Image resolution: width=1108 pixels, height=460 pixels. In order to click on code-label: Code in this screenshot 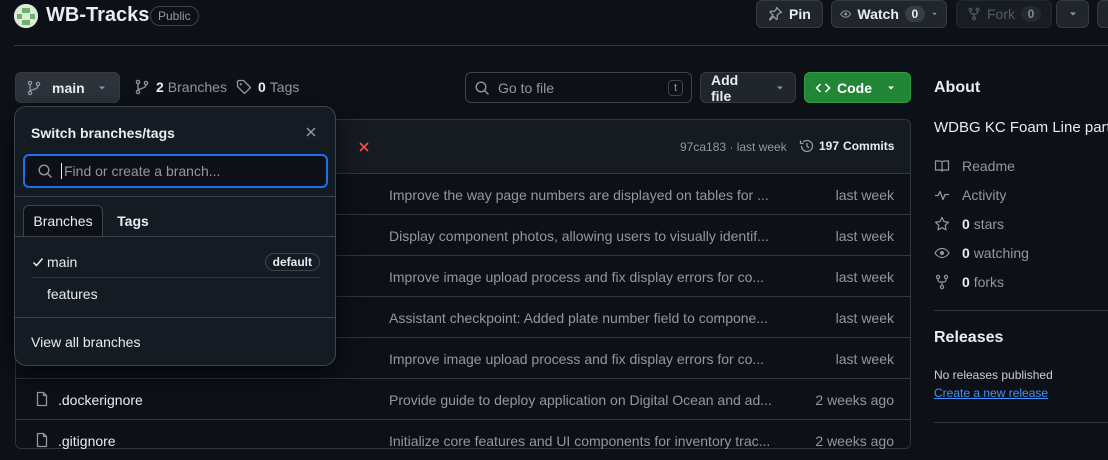, I will do `click(854, 87)`.